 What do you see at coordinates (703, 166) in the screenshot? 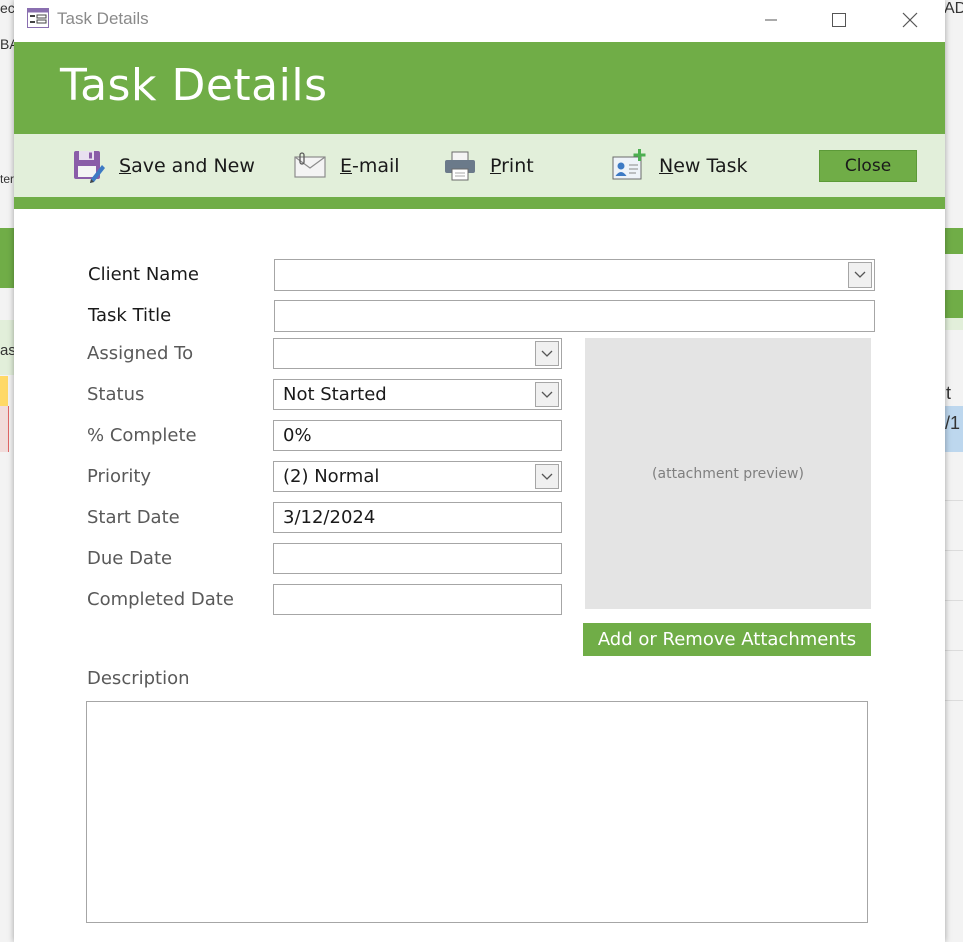
I see `new-task-label: New Task` at bounding box center [703, 166].